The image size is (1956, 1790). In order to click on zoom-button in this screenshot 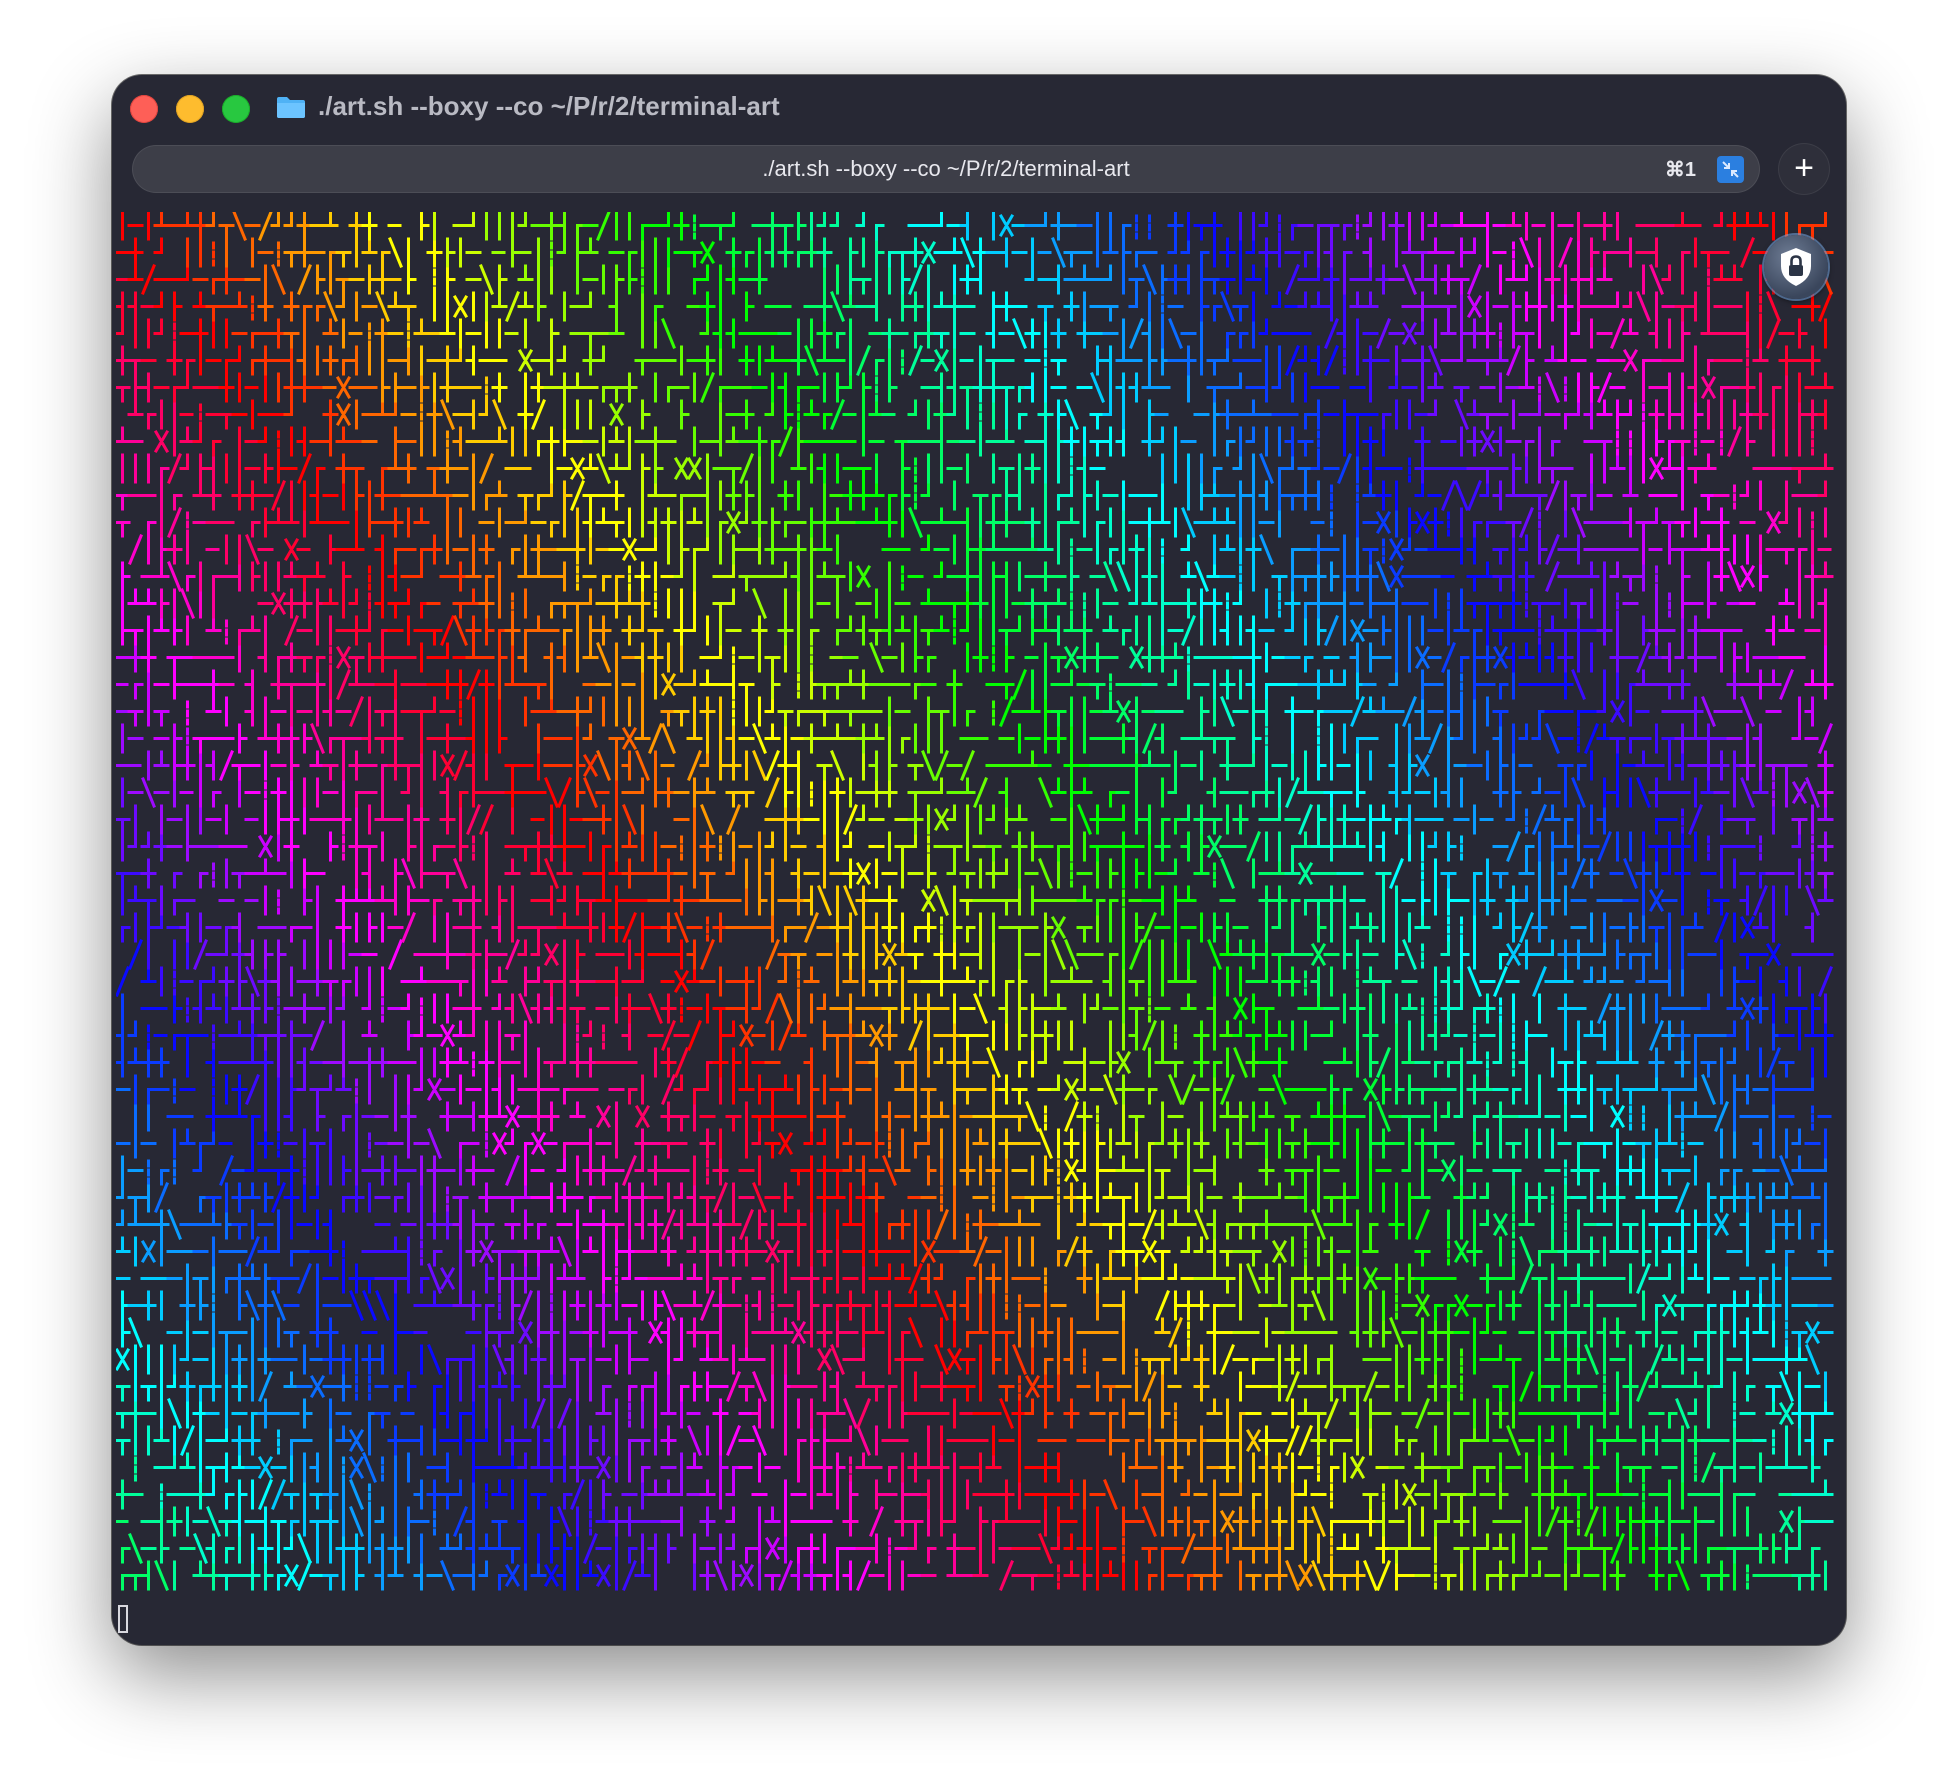, I will do `click(236, 109)`.